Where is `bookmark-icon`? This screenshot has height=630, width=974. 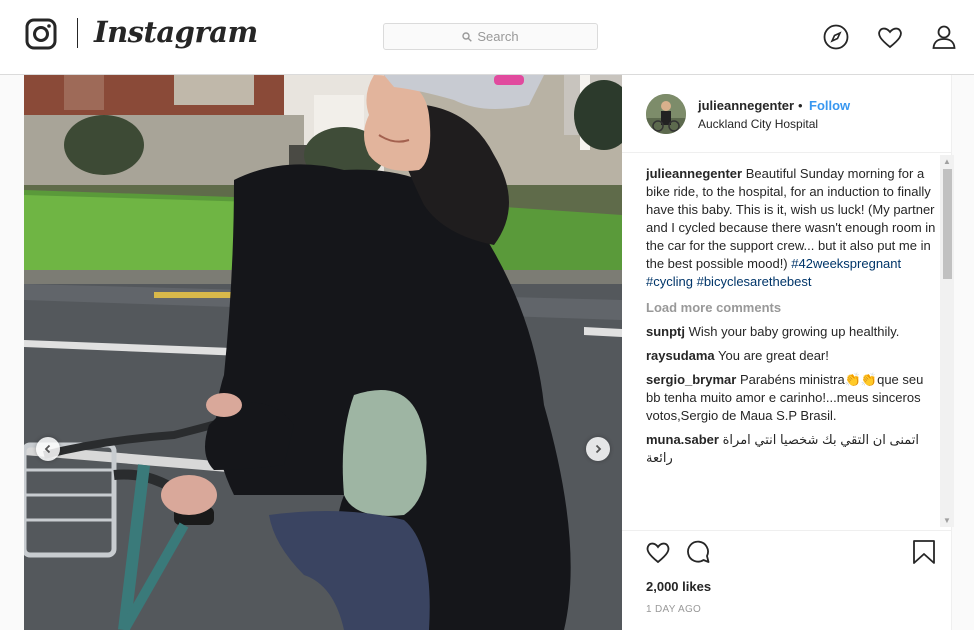
bookmark-icon is located at coordinates (924, 552).